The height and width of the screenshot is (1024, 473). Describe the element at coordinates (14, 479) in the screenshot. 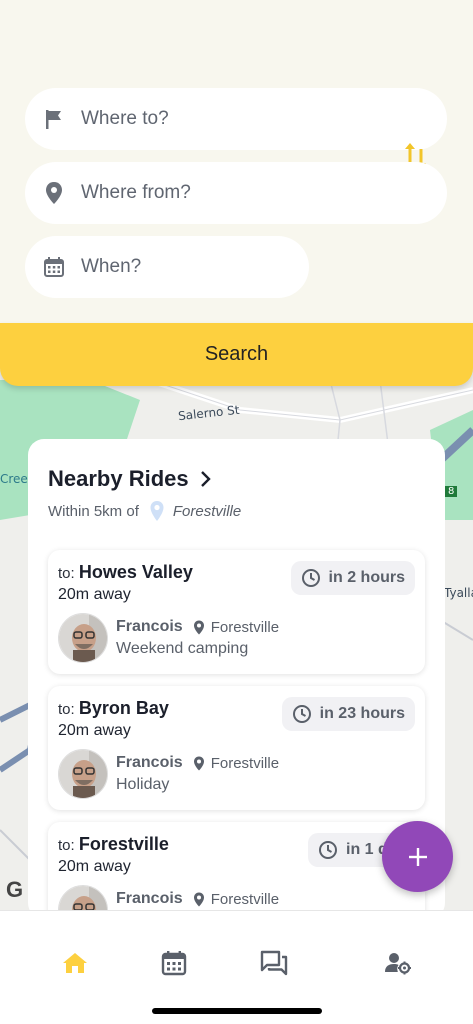

I see `creek-label: Cree` at that location.